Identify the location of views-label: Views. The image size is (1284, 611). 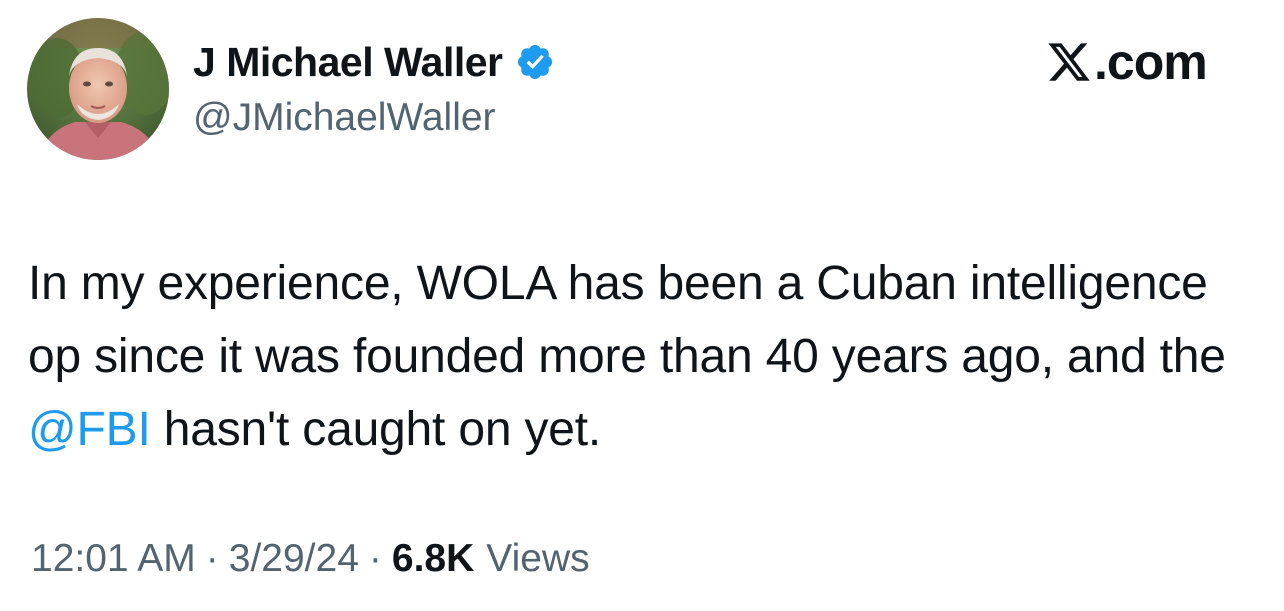
(538, 558).